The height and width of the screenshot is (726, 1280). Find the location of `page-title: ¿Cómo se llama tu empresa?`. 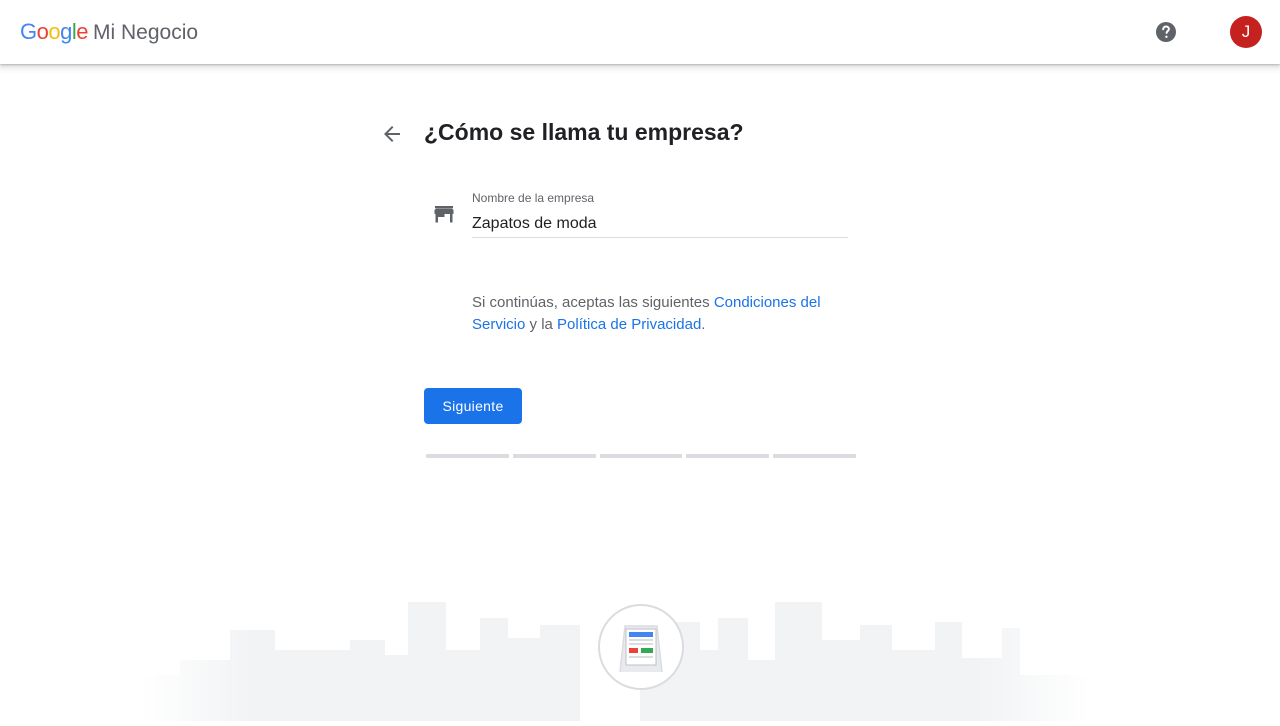

page-title: ¿Cómo se llama tu empresa? is located at coordinates (584, 132).